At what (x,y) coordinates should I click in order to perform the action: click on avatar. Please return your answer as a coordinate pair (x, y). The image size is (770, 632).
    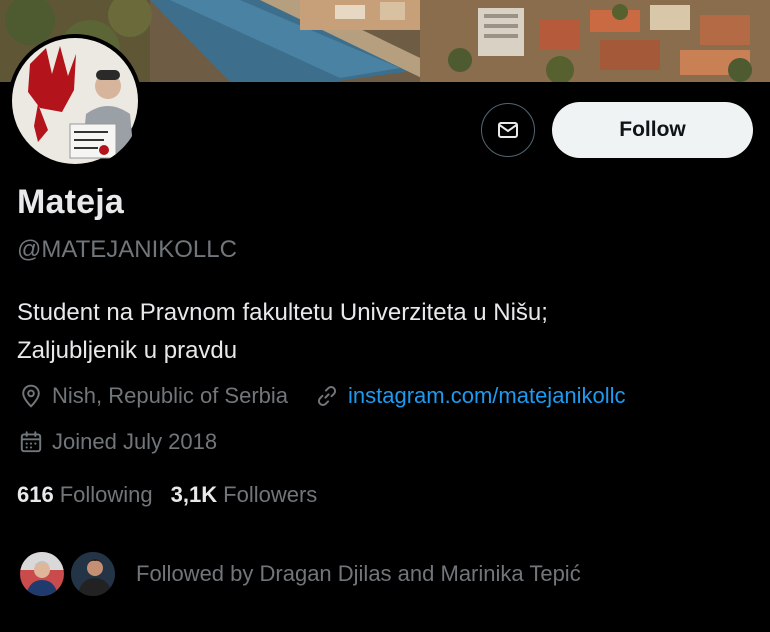
    Looking at the image, I should click on (75, 101).